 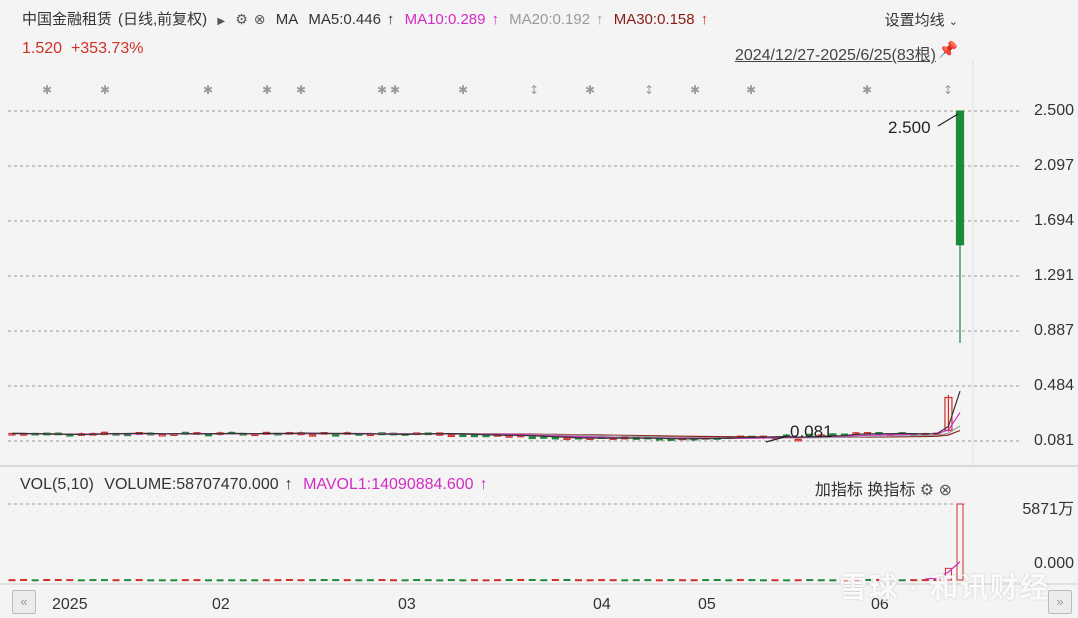 What do you see at coordinates (1048, 509) in the screenshot?
I see `vol-axis-top: 5871万` at bounding box center [1048, 509].